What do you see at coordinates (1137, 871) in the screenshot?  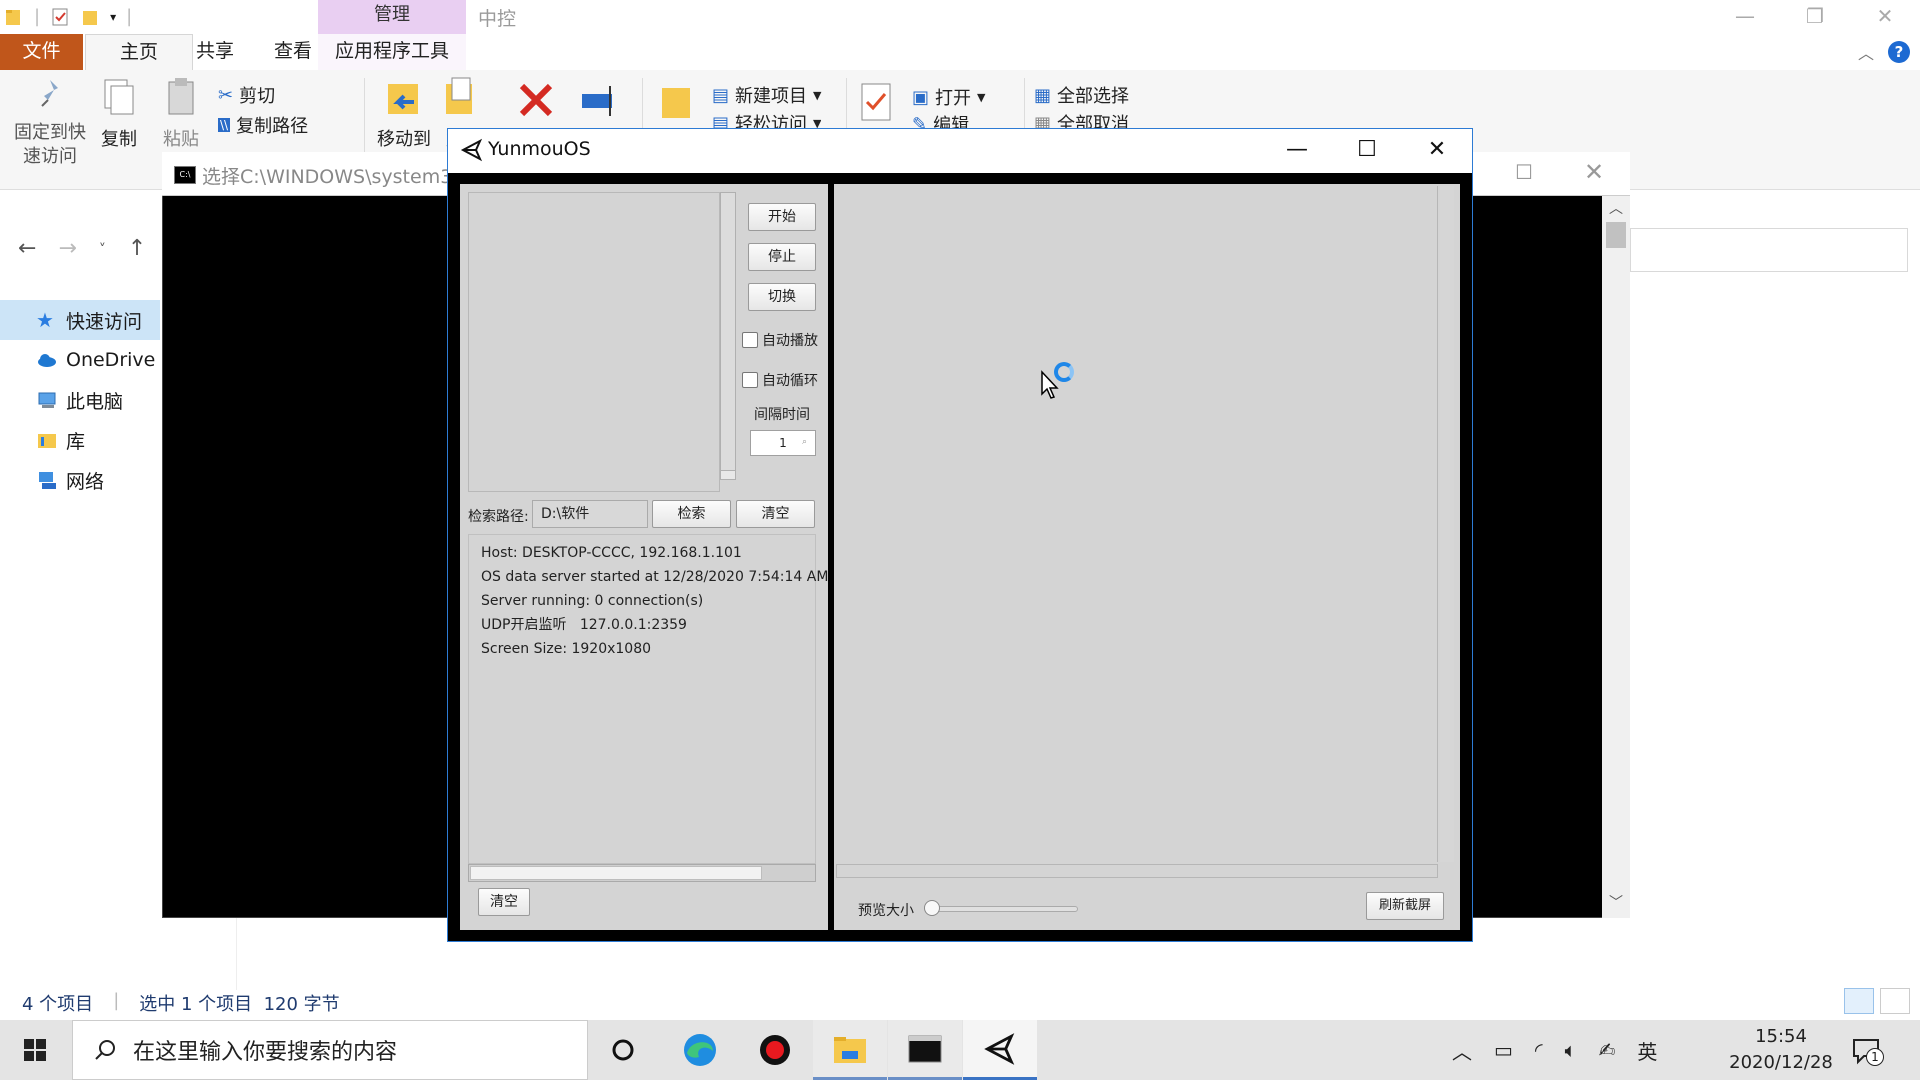 I see `preview-horizontal-scrollbar` at bounding box center [1137, 871].